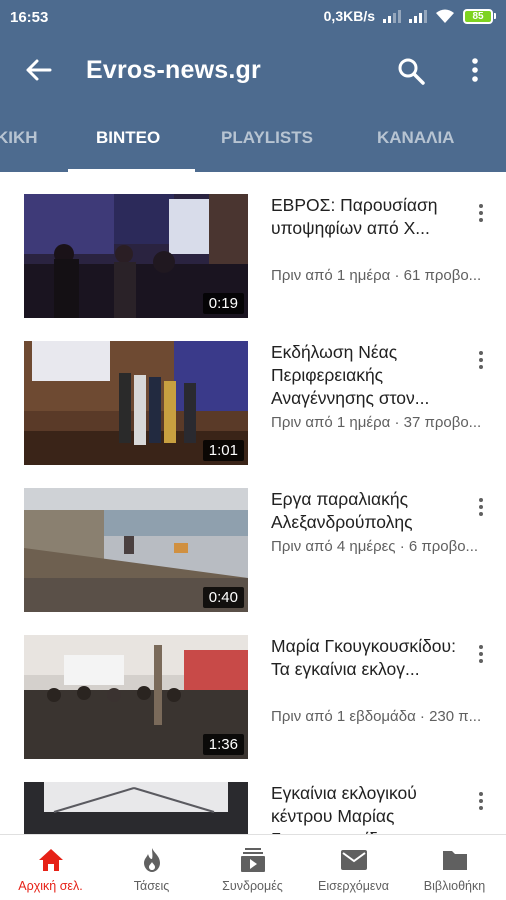 The image size is (506, 900). Describe the element at coordinates (455, 860) in the screenshot. I see `folder-icon` at that location.